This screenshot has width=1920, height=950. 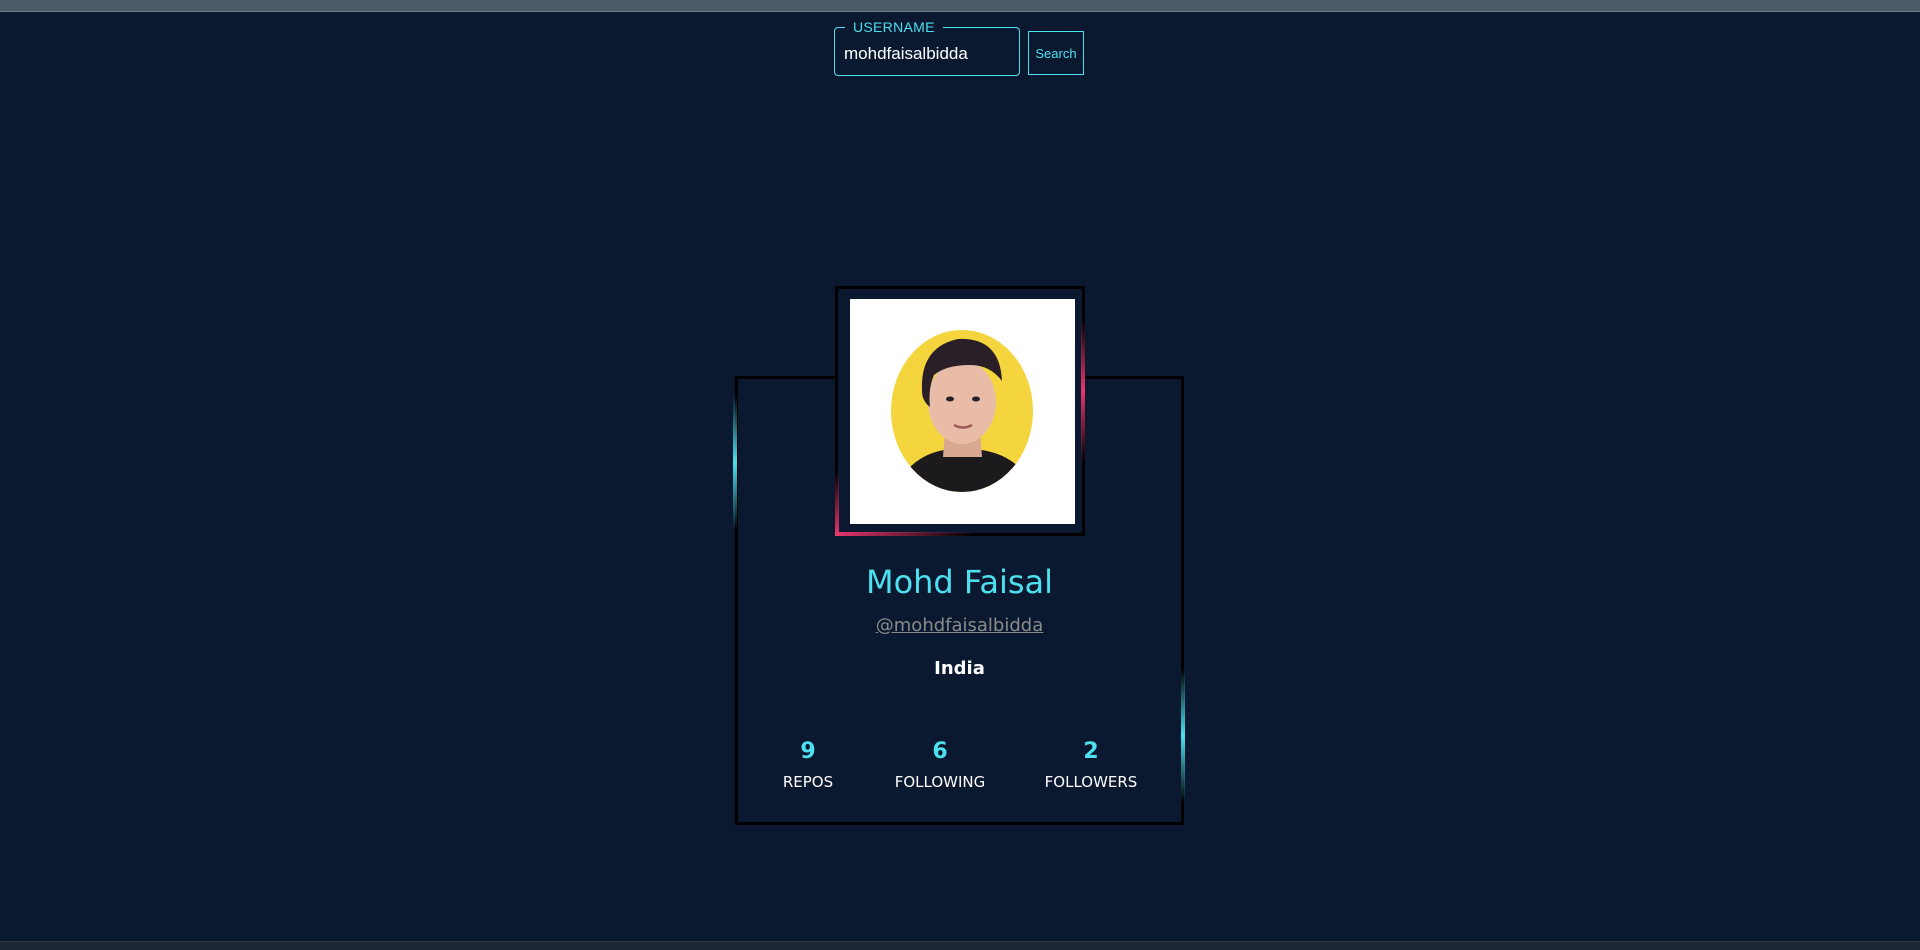 I want to click on browser-top-bar, so click(x=960, y=6).